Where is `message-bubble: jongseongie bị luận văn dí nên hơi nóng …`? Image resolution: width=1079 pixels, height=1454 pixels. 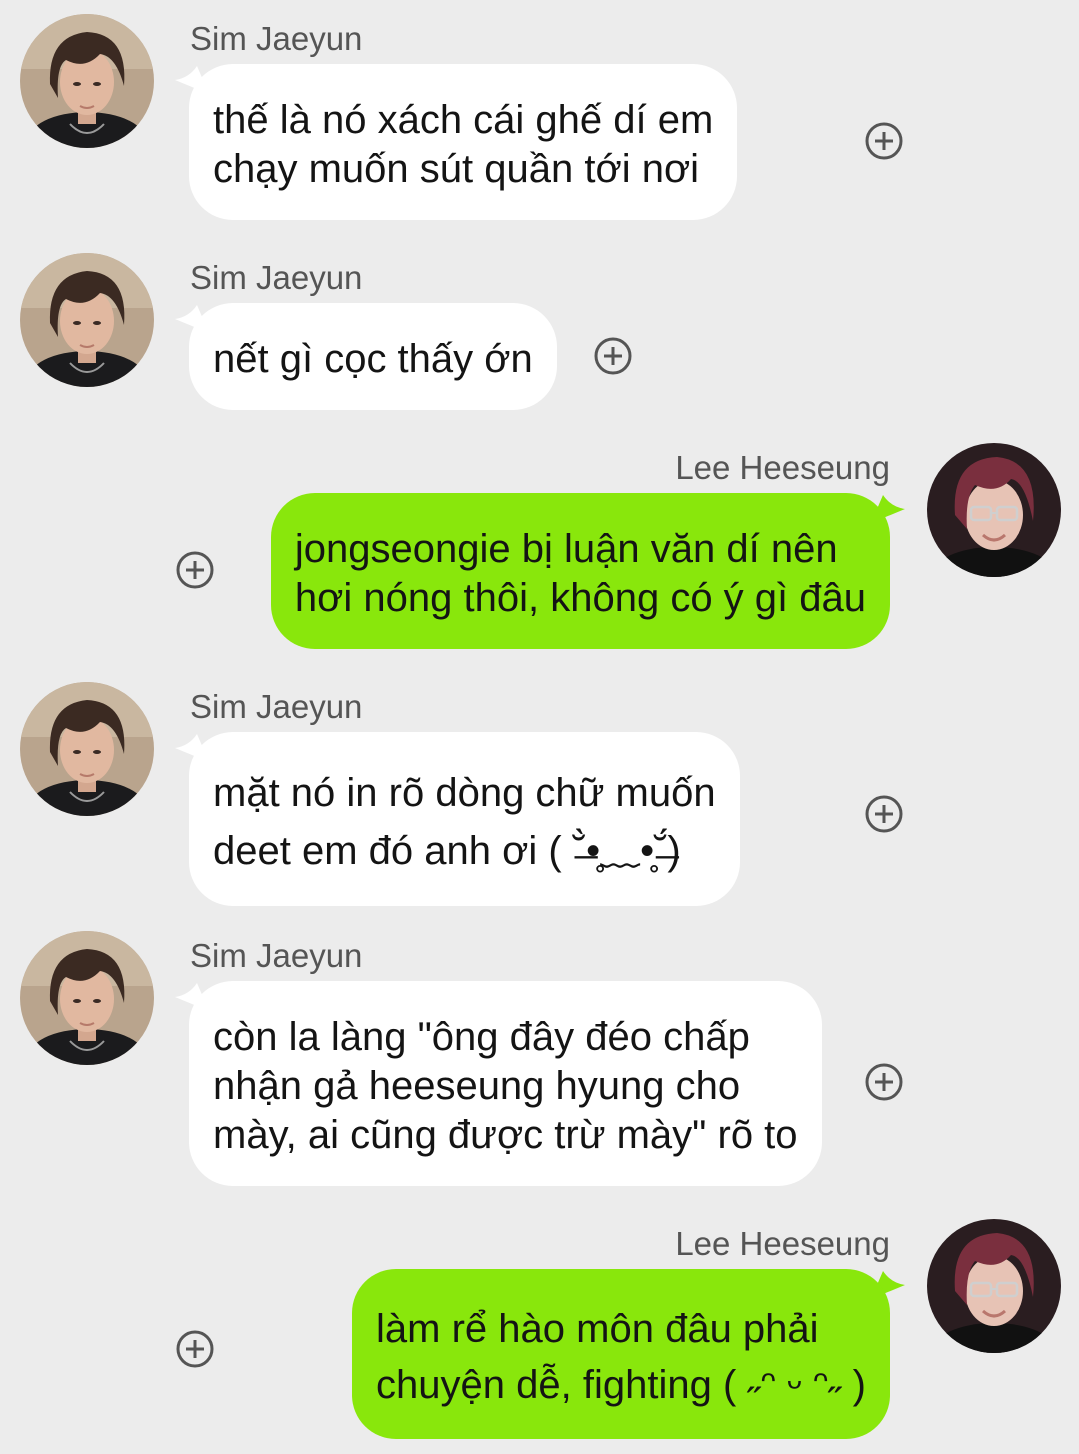 message-bubble: jongseongie bị luận văn dí nên hơi nóng … is located at coordinates (580, 571).